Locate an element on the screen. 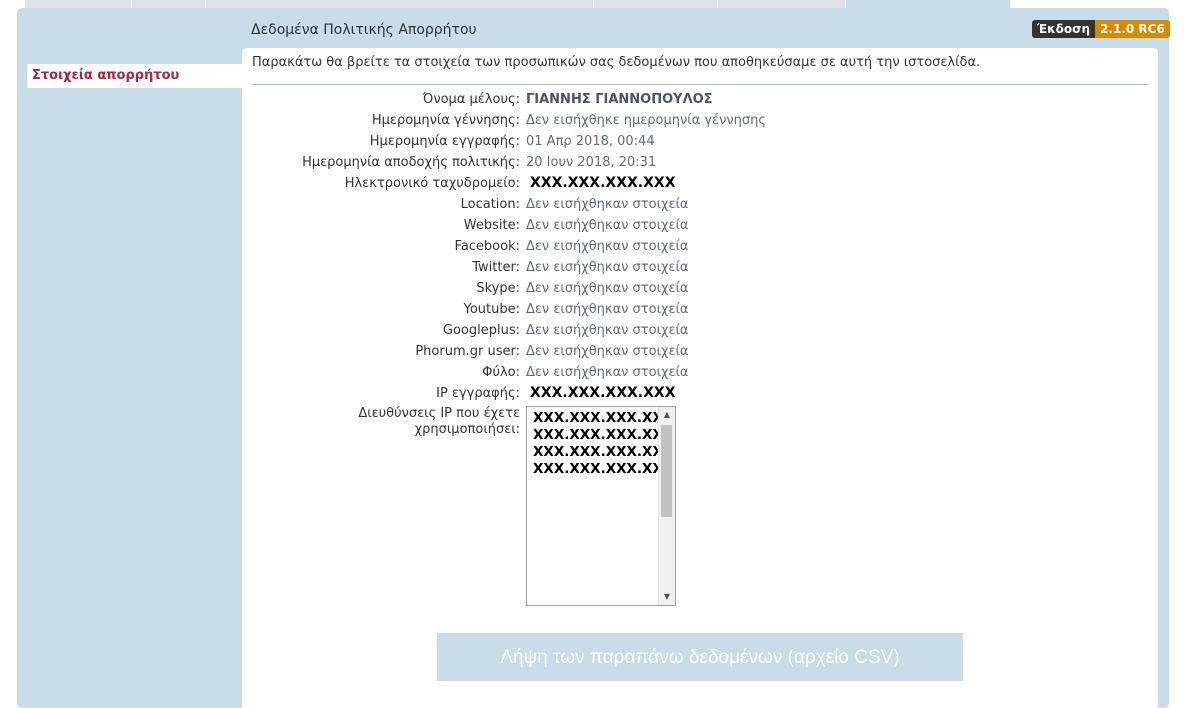 The image size is (1184, 708). field-label: Φύλο: is located at coordinates (501, 372).